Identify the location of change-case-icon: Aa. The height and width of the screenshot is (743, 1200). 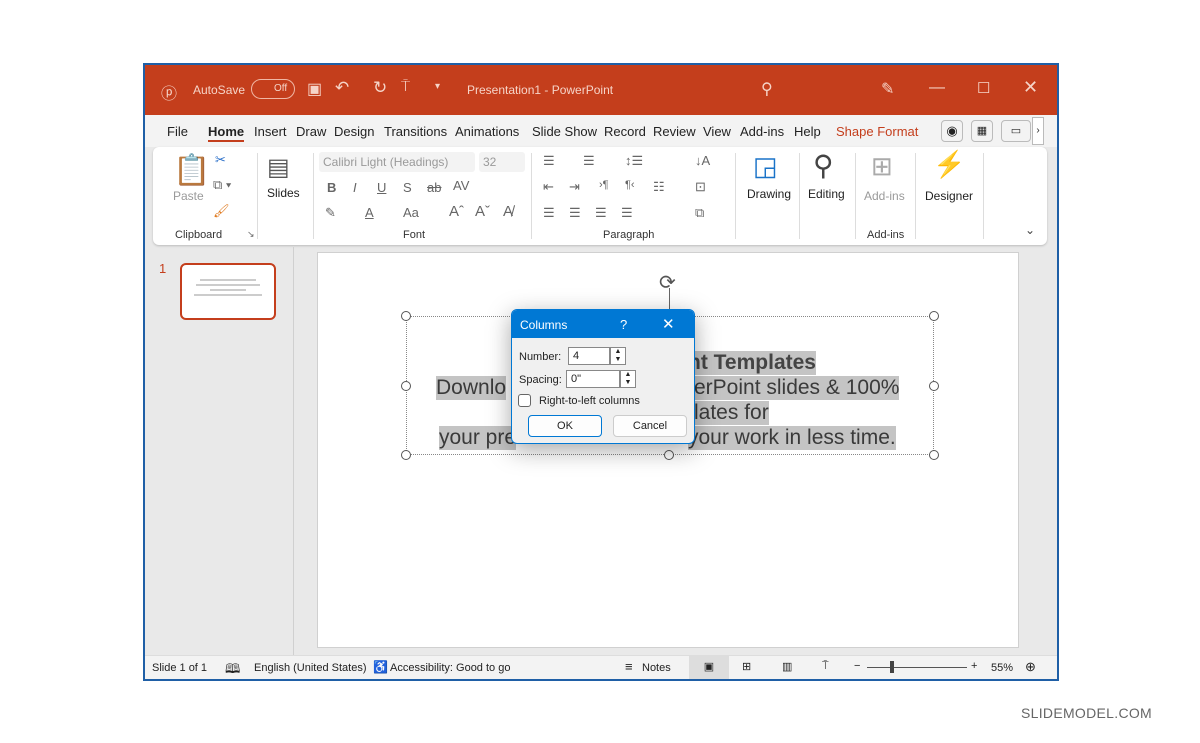
(411, 212).